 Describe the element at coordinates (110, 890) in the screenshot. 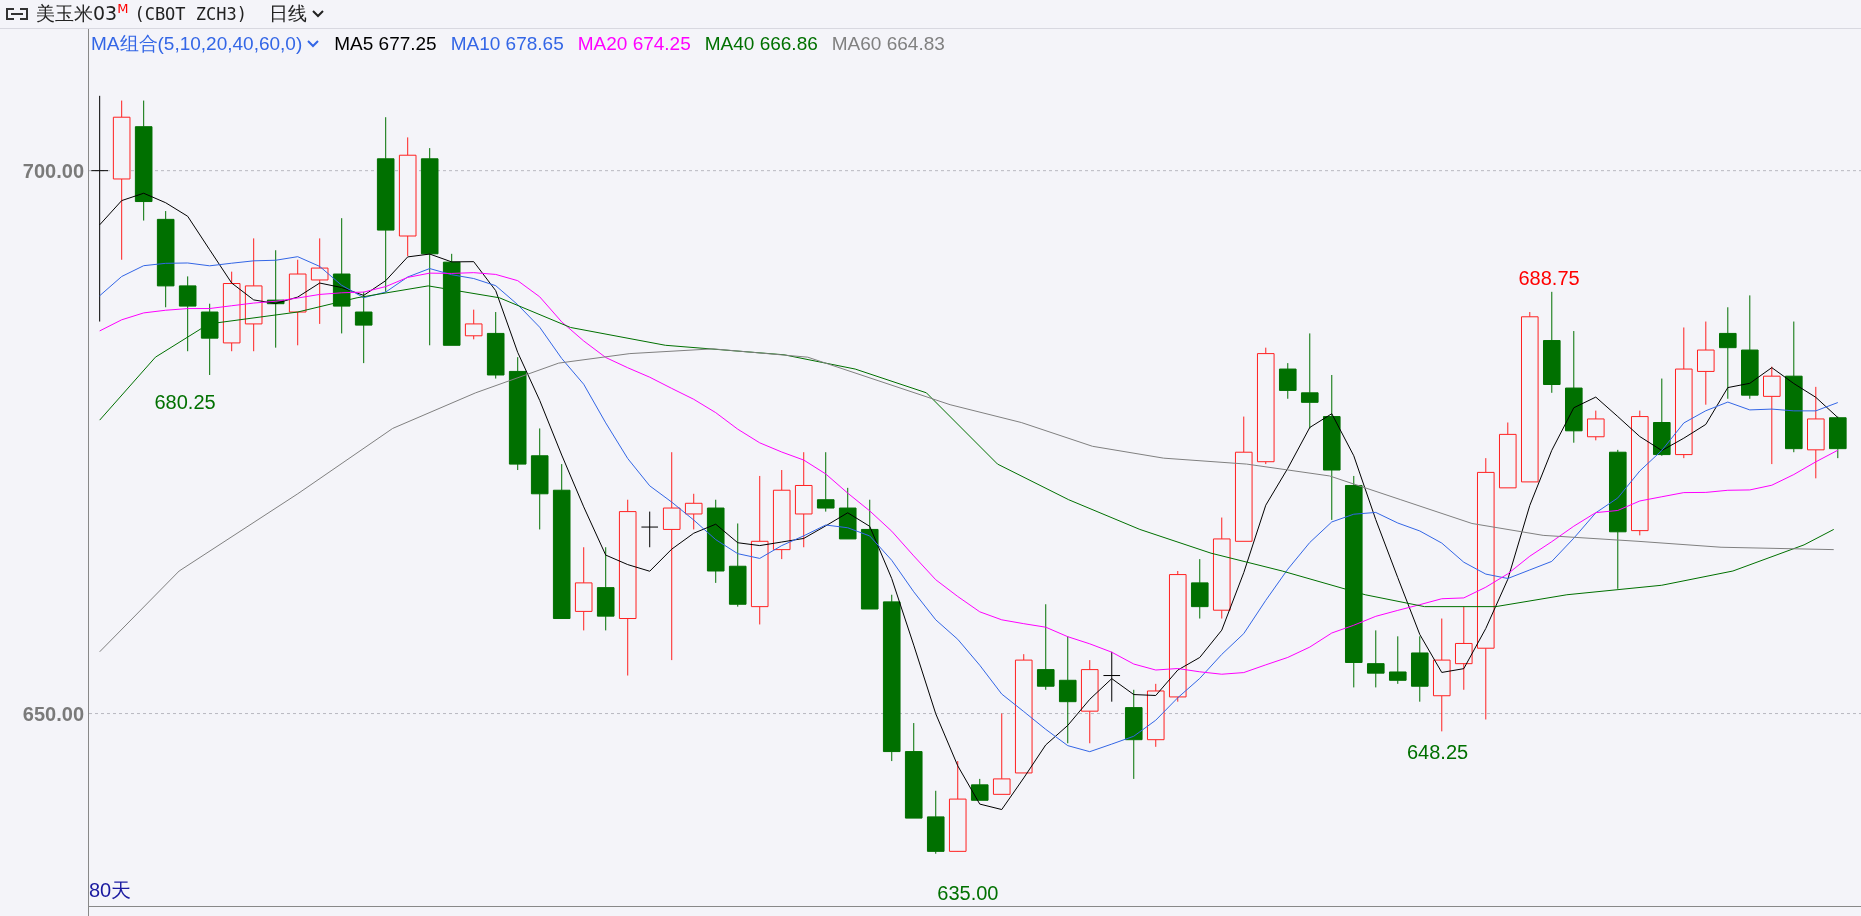

I see `range-label: 80天` at that location.